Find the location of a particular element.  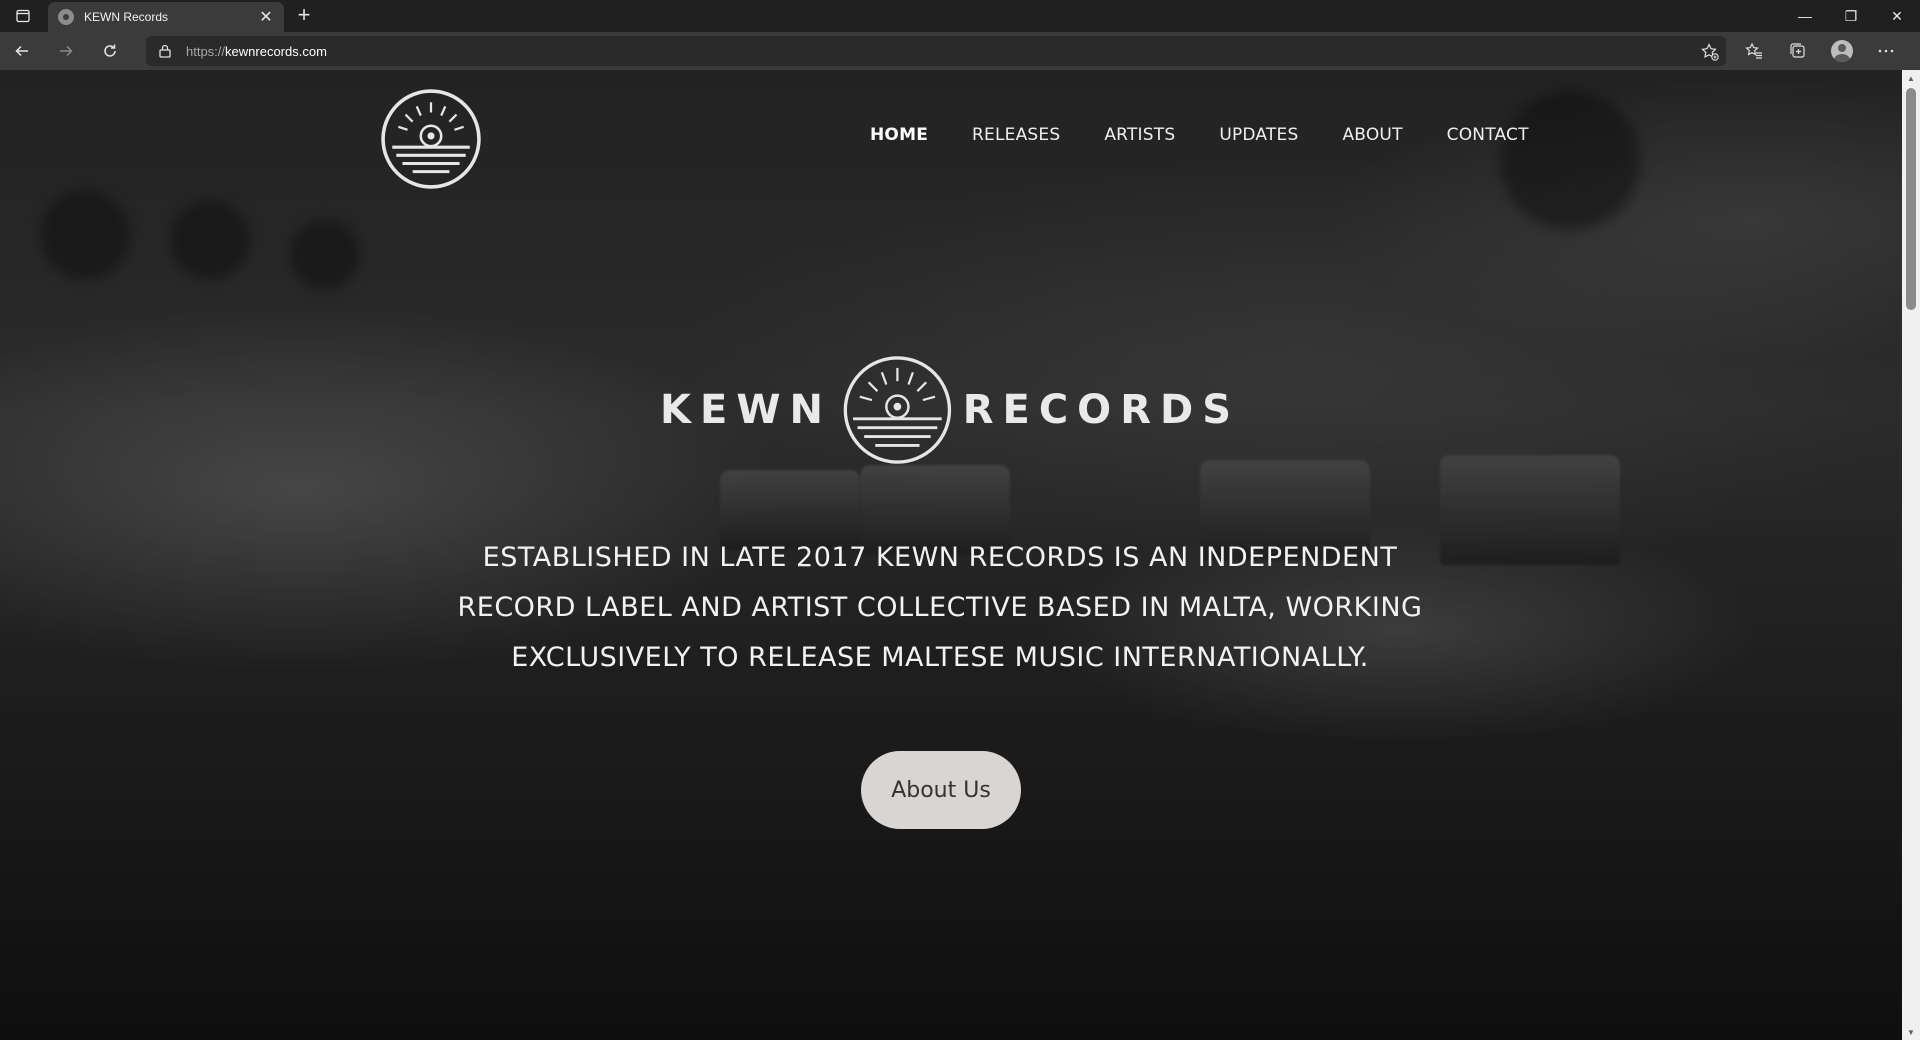

refresh-button is located at coordinates (110, 51).